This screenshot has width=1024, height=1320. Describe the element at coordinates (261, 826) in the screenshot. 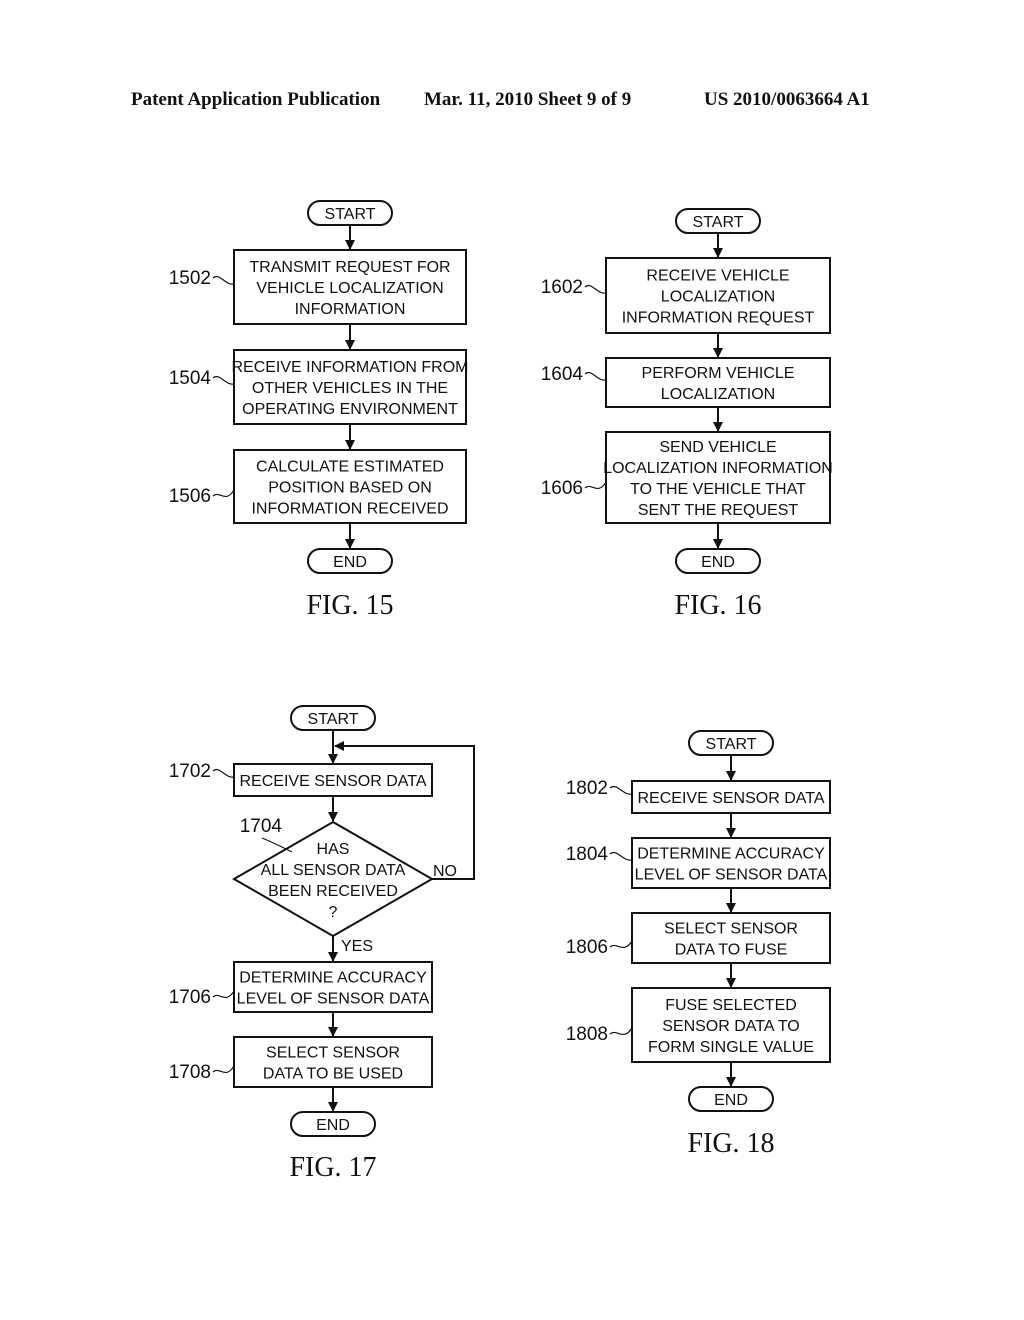

I see `reference-number: 1704` at that location.